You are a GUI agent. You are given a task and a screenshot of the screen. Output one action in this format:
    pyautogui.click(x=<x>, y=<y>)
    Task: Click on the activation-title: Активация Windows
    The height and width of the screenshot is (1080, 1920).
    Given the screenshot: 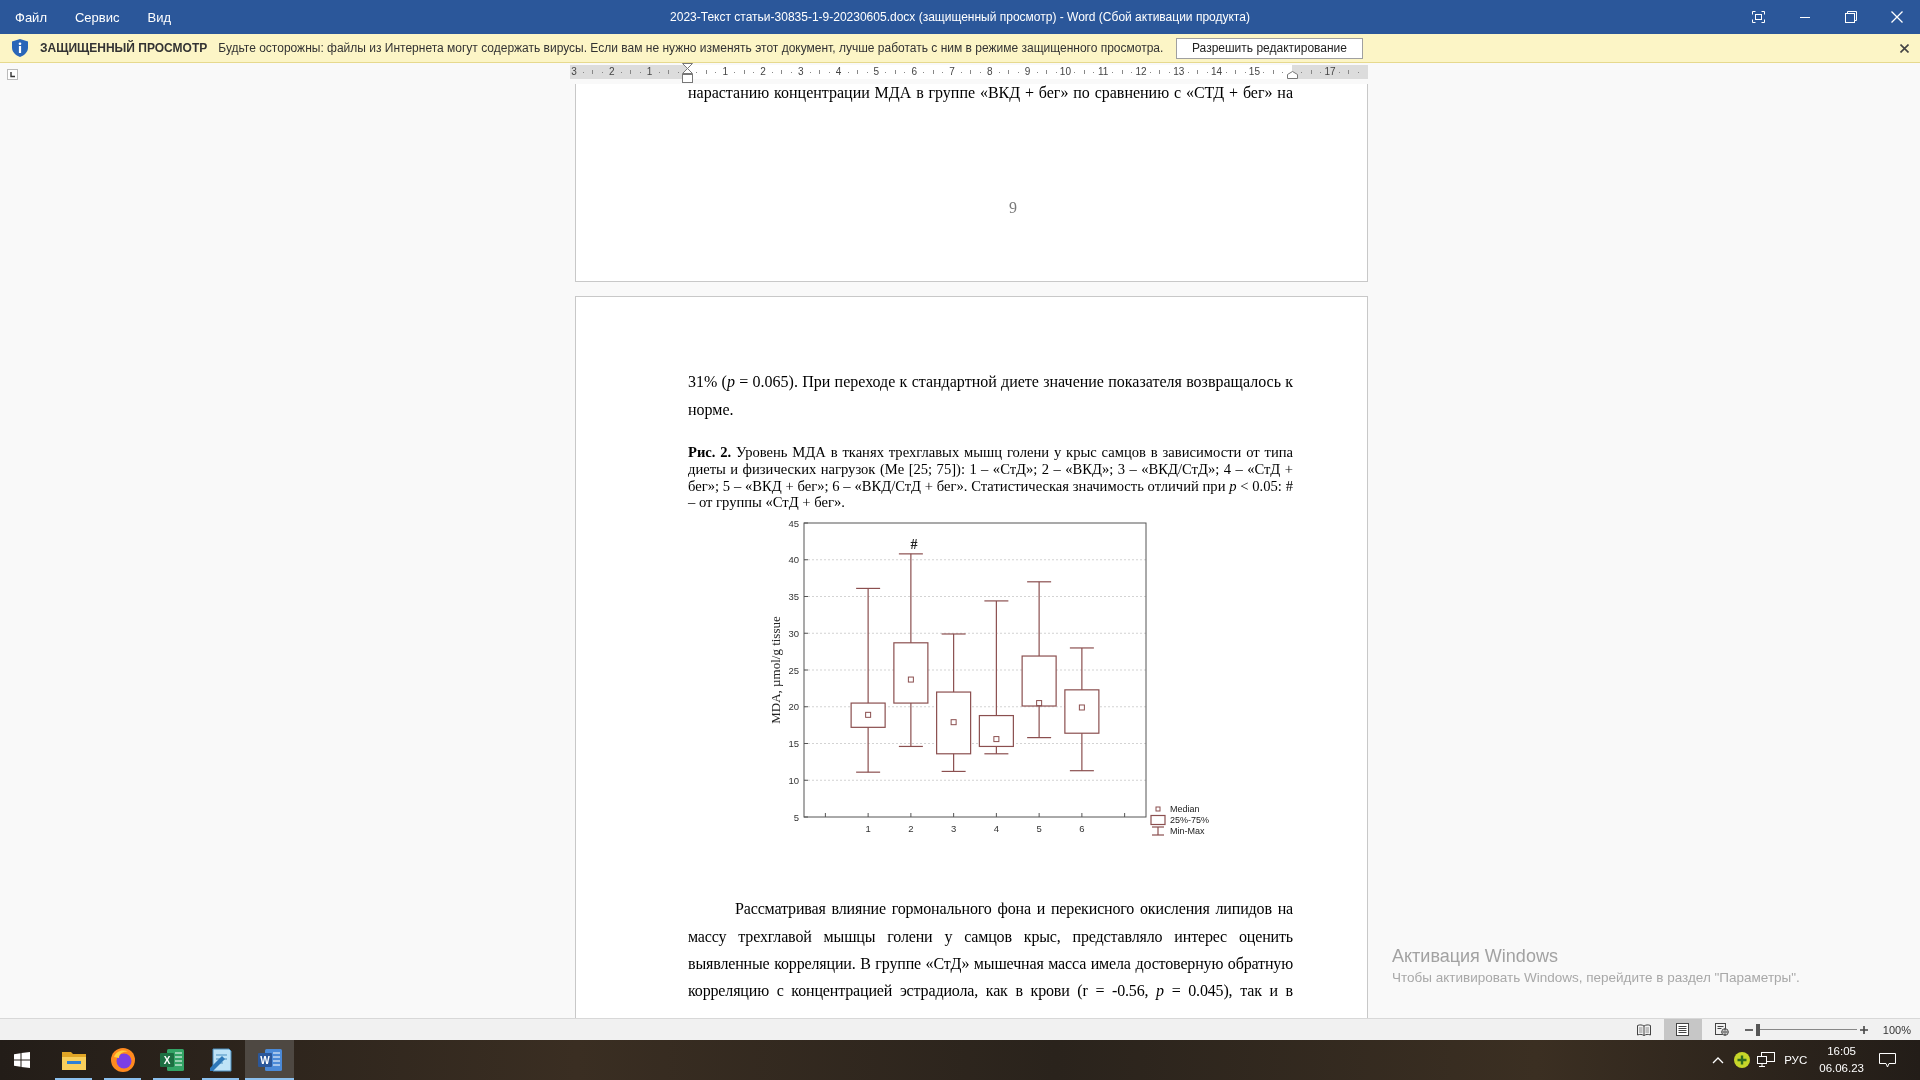 What is the action you would take?
    pyautogui.click(x=1475, y=956)
    